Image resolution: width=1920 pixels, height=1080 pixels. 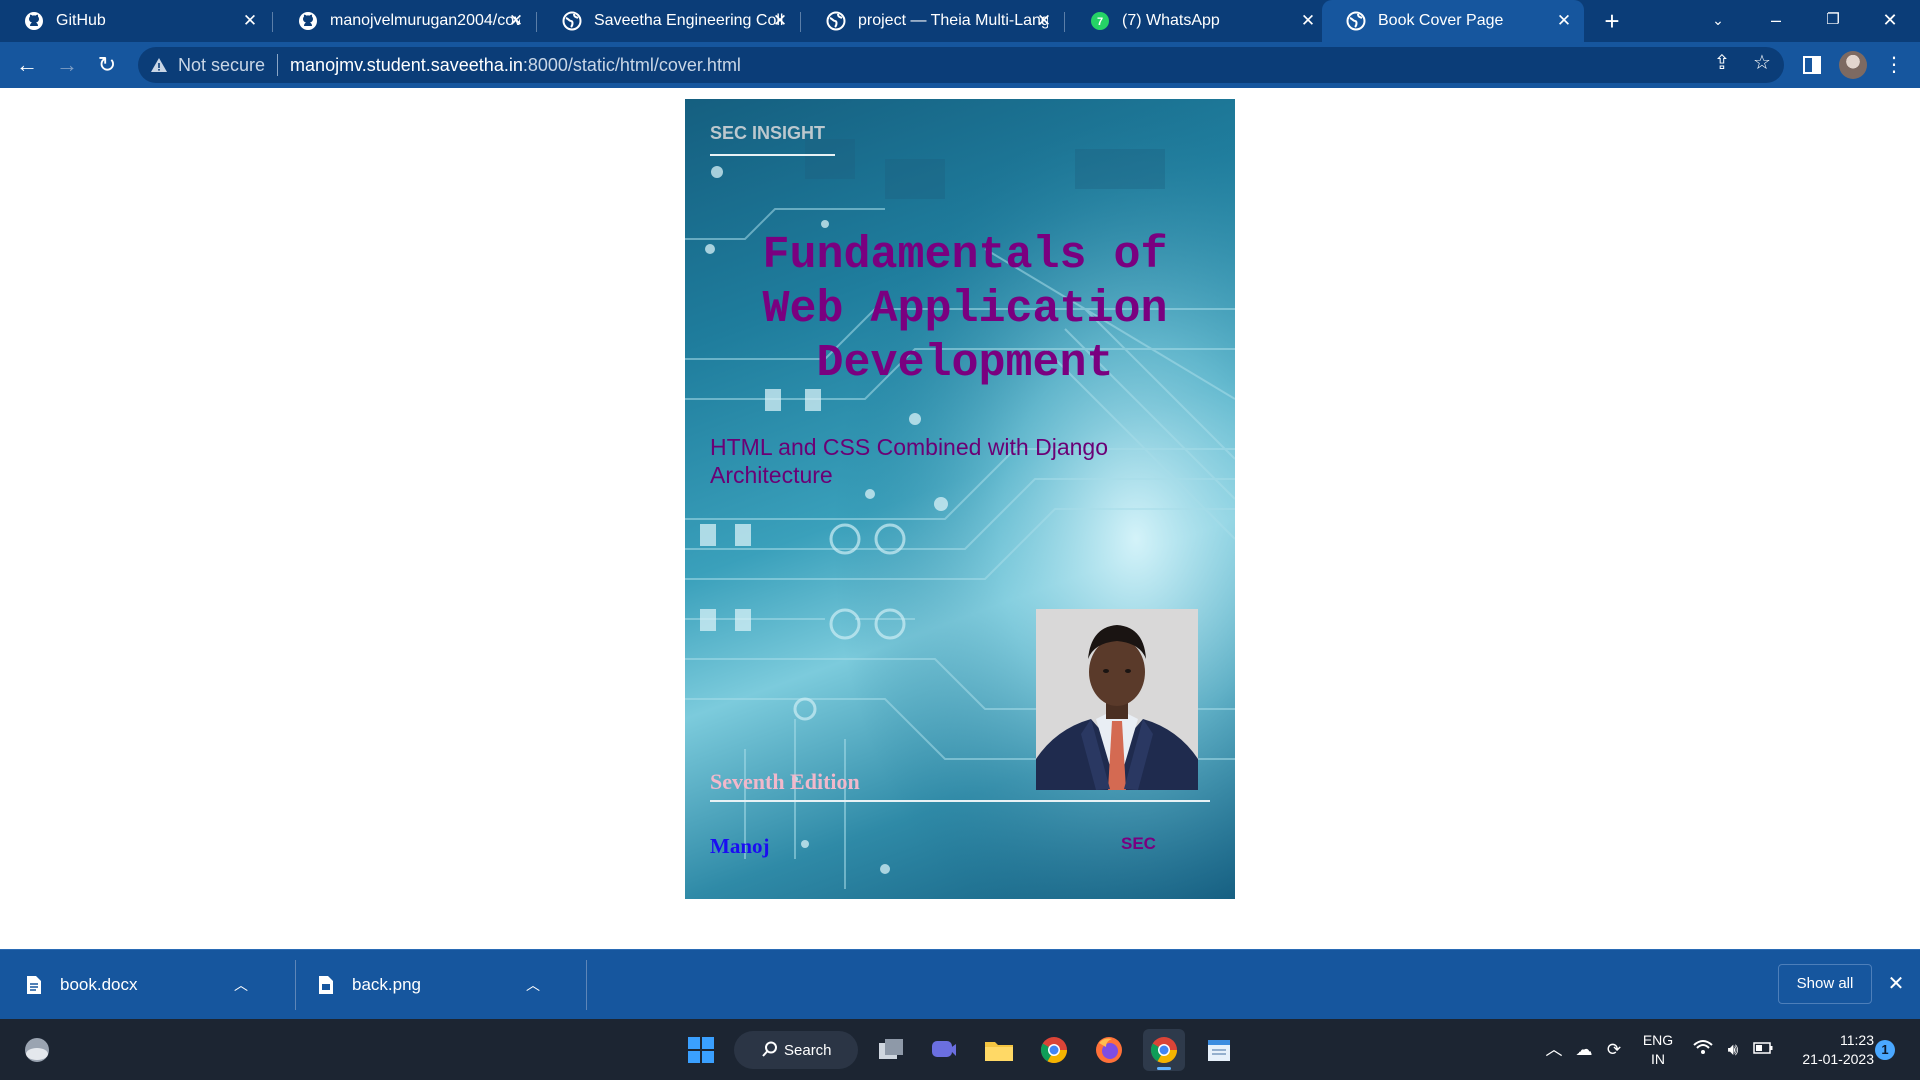 What do you see at coordinates (960, 984) in the screenshot?
I see `download-shelf: book.docx ︿ back.png ︿ Show all ✕` at bounding box center [960, 984].